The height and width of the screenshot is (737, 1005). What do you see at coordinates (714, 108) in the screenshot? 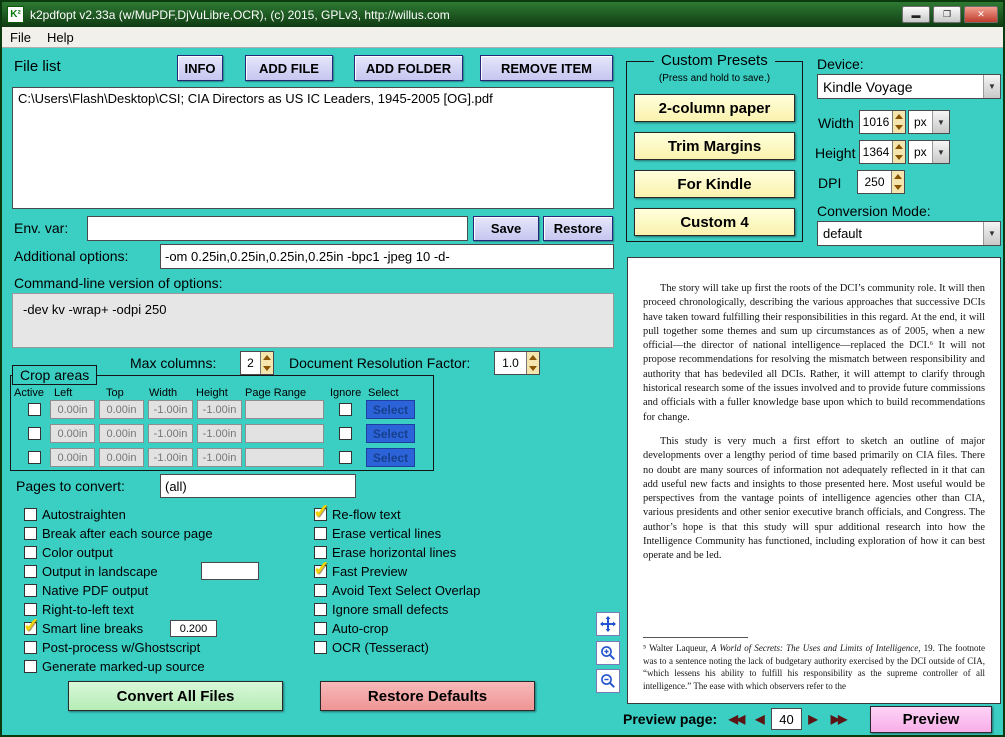
I see `preset-2-column-paper-button: 2-column paper` at bounding box center [714, 108].